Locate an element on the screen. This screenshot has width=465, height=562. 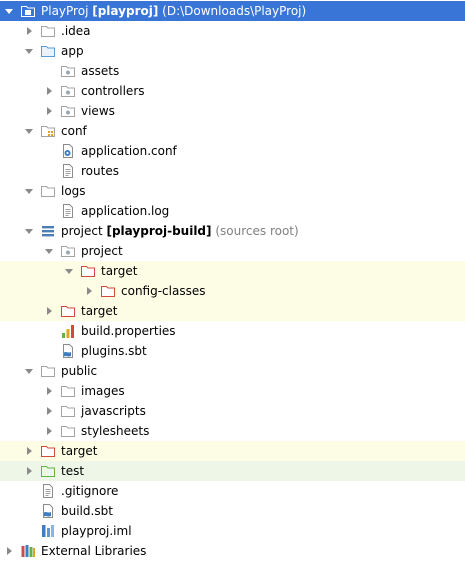
tree-node-label: views is located at coordinates (98, 111).